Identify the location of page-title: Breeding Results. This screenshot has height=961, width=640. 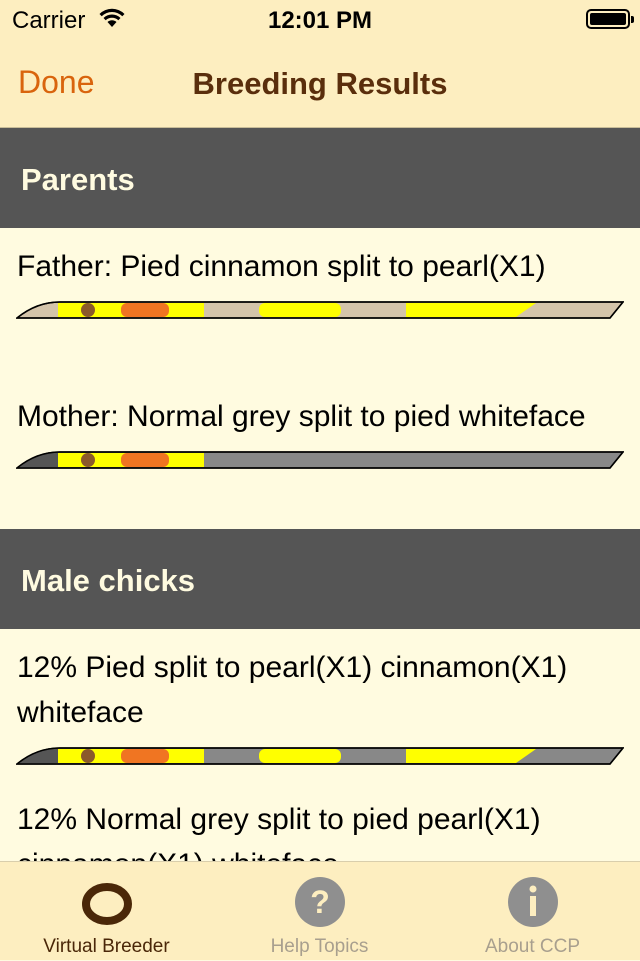
(320, 83).